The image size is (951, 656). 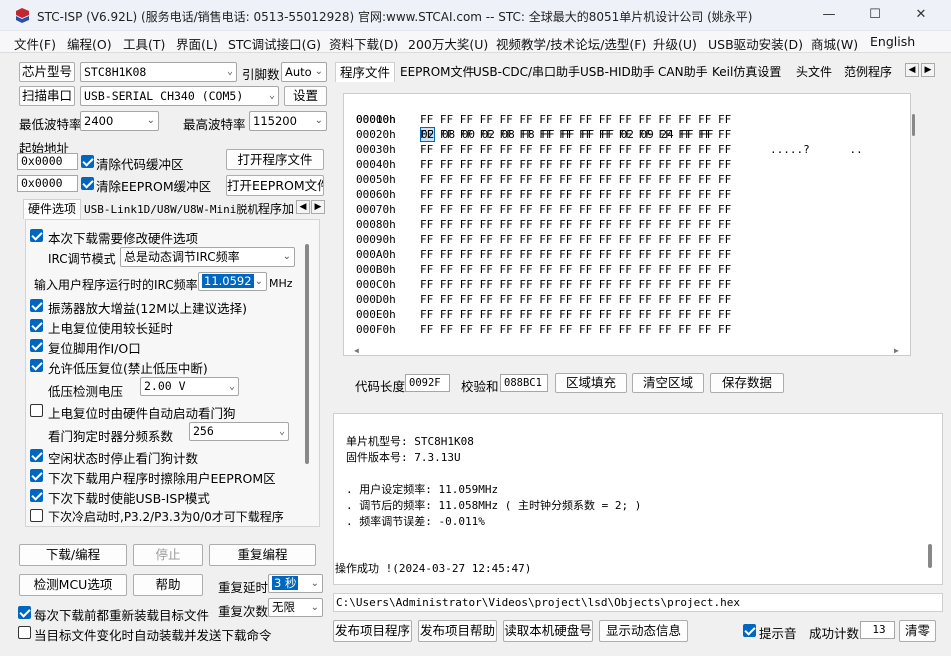 What do you see at coordinates (276, 210) in the screenshot?
I see `tab-program-encrypt: 程序加` at bounding box center [276, 210].